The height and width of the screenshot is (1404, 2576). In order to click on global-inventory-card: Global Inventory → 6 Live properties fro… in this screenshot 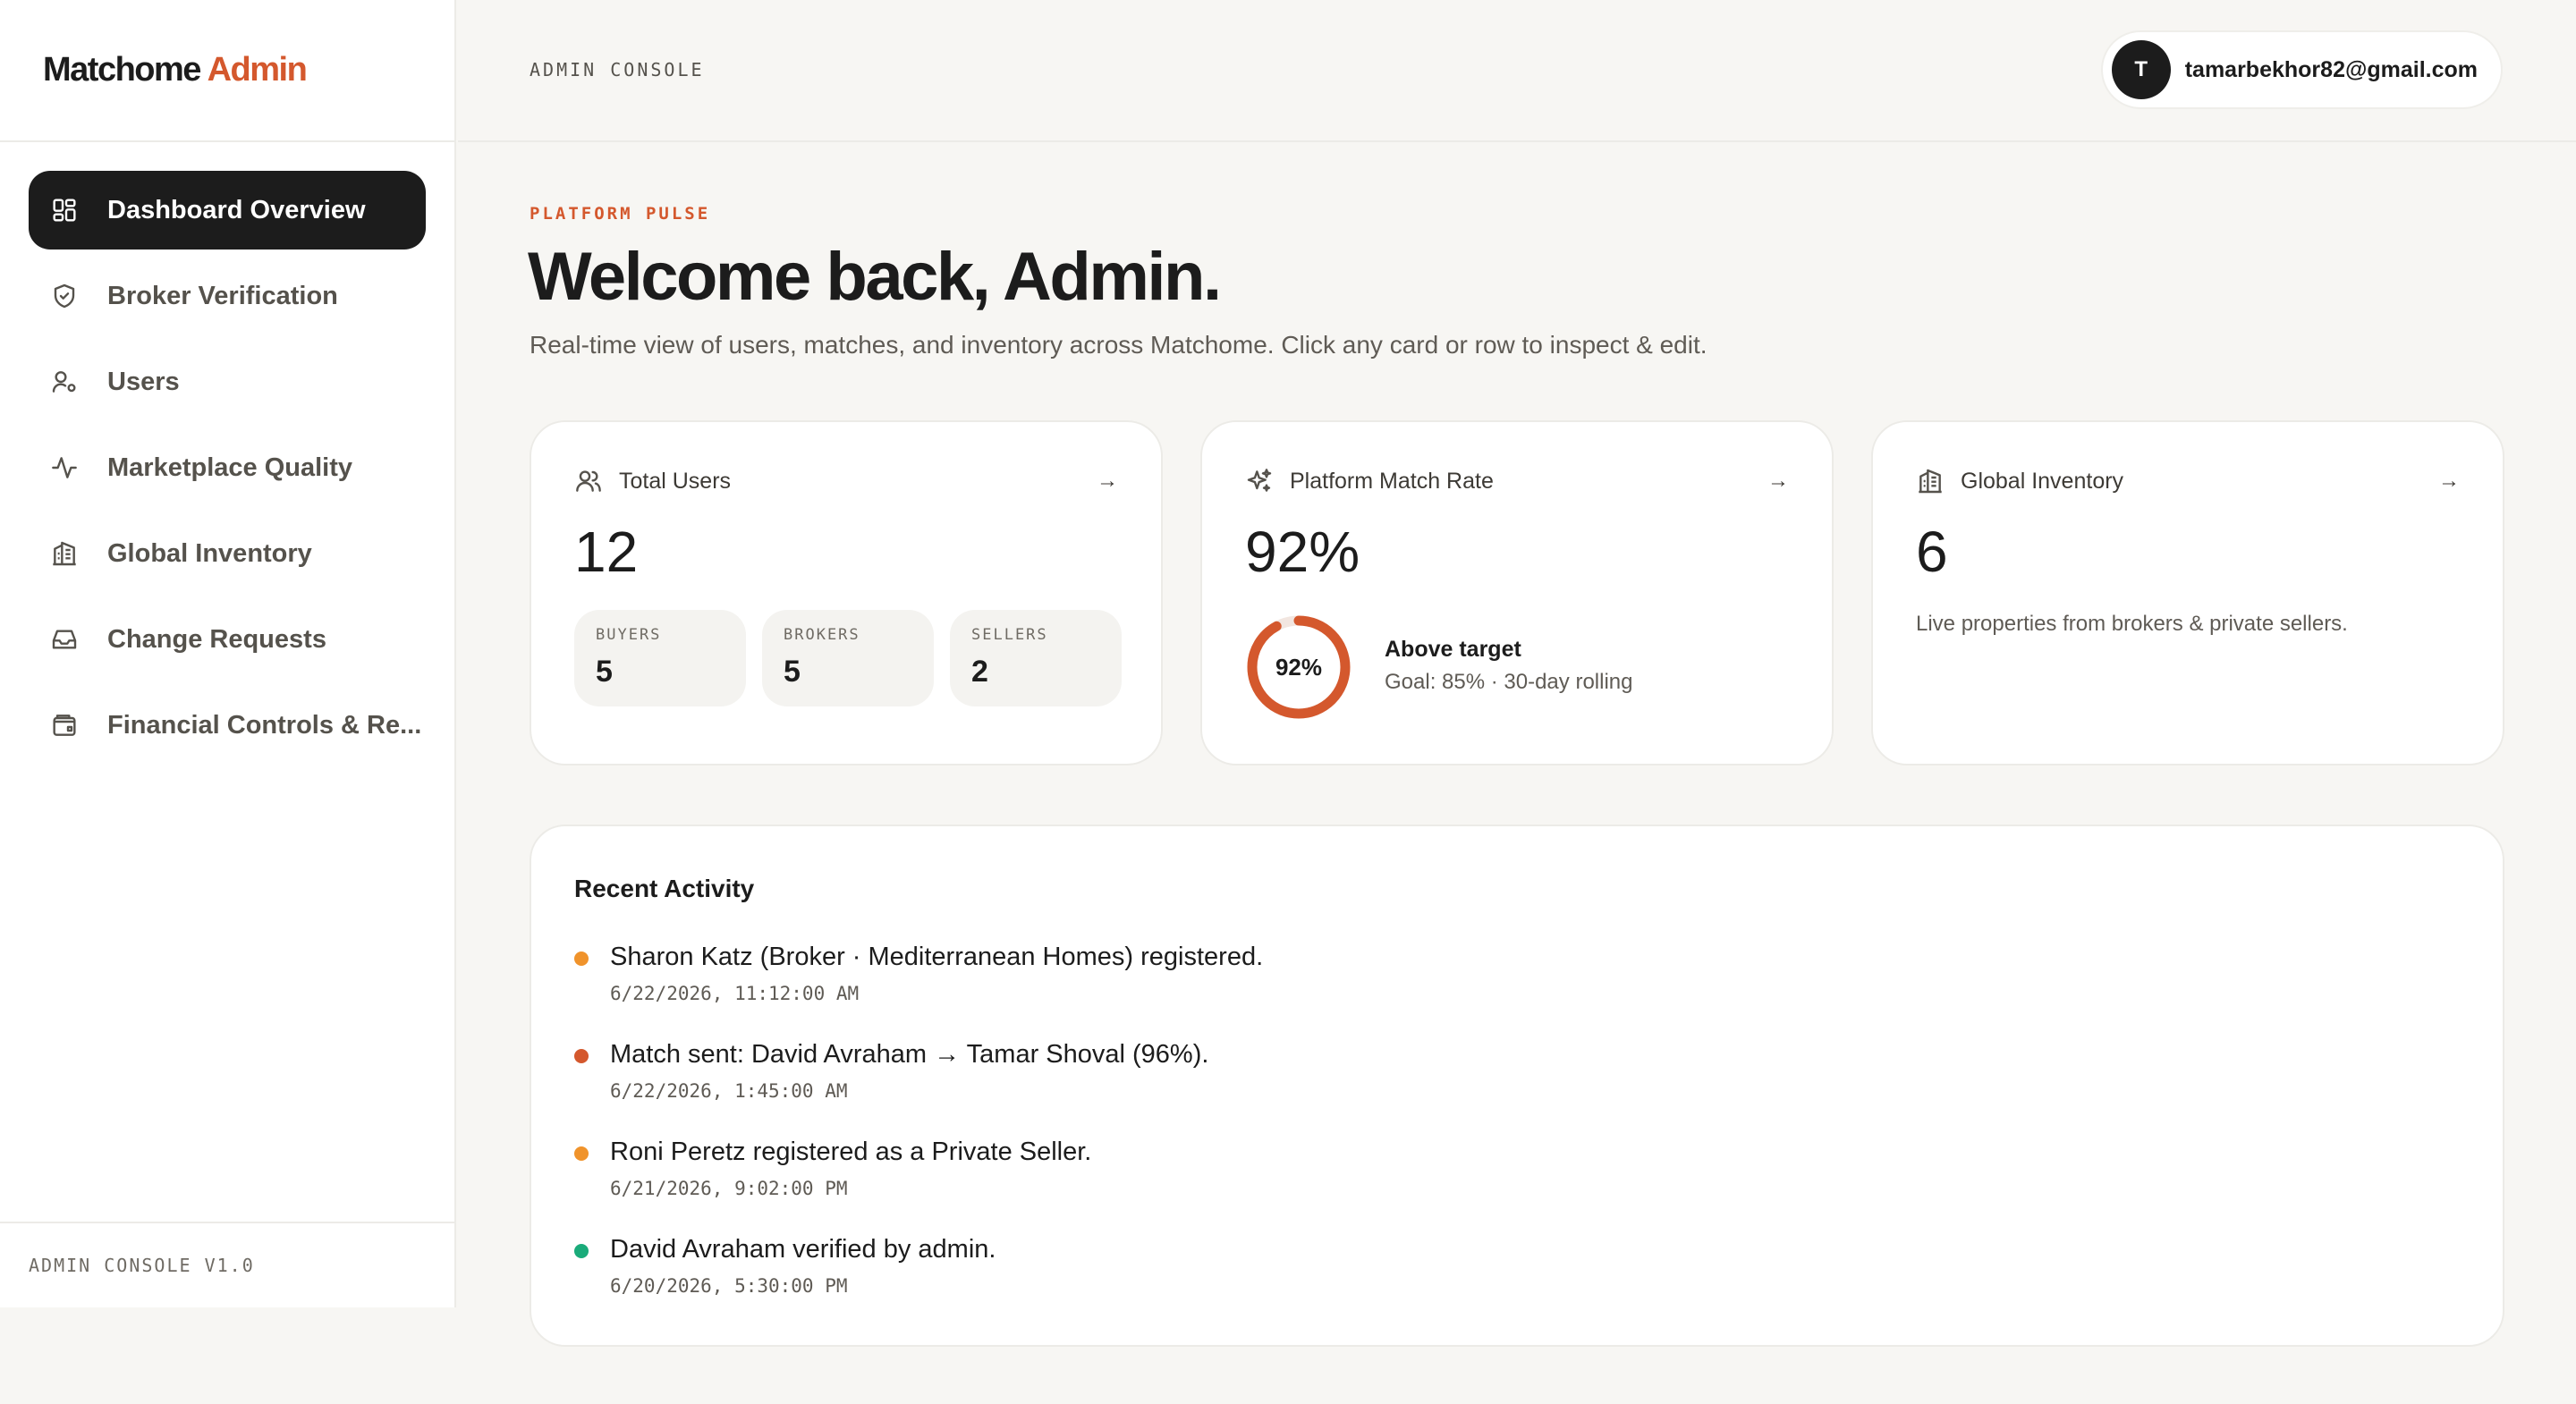, I will do `click(2187, 592)`.